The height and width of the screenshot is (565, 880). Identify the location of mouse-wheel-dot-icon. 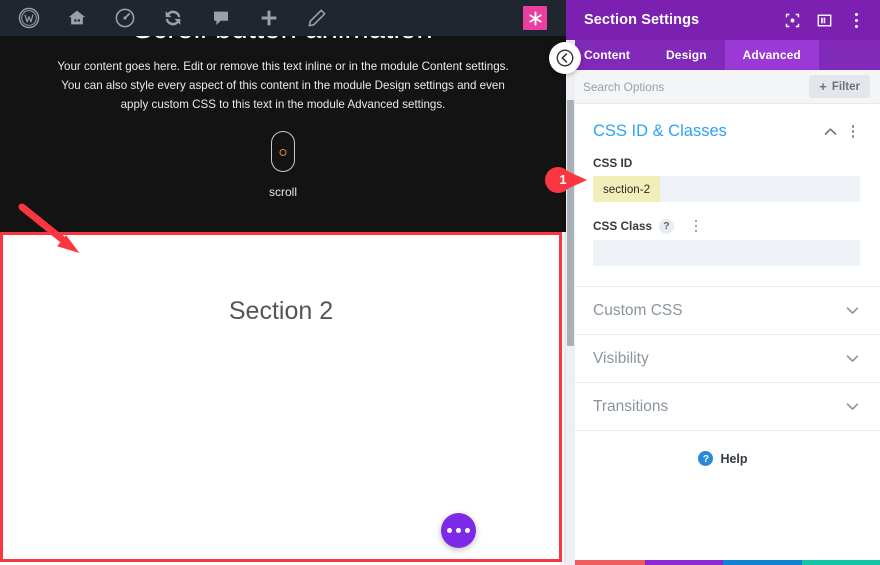
(283, 152).